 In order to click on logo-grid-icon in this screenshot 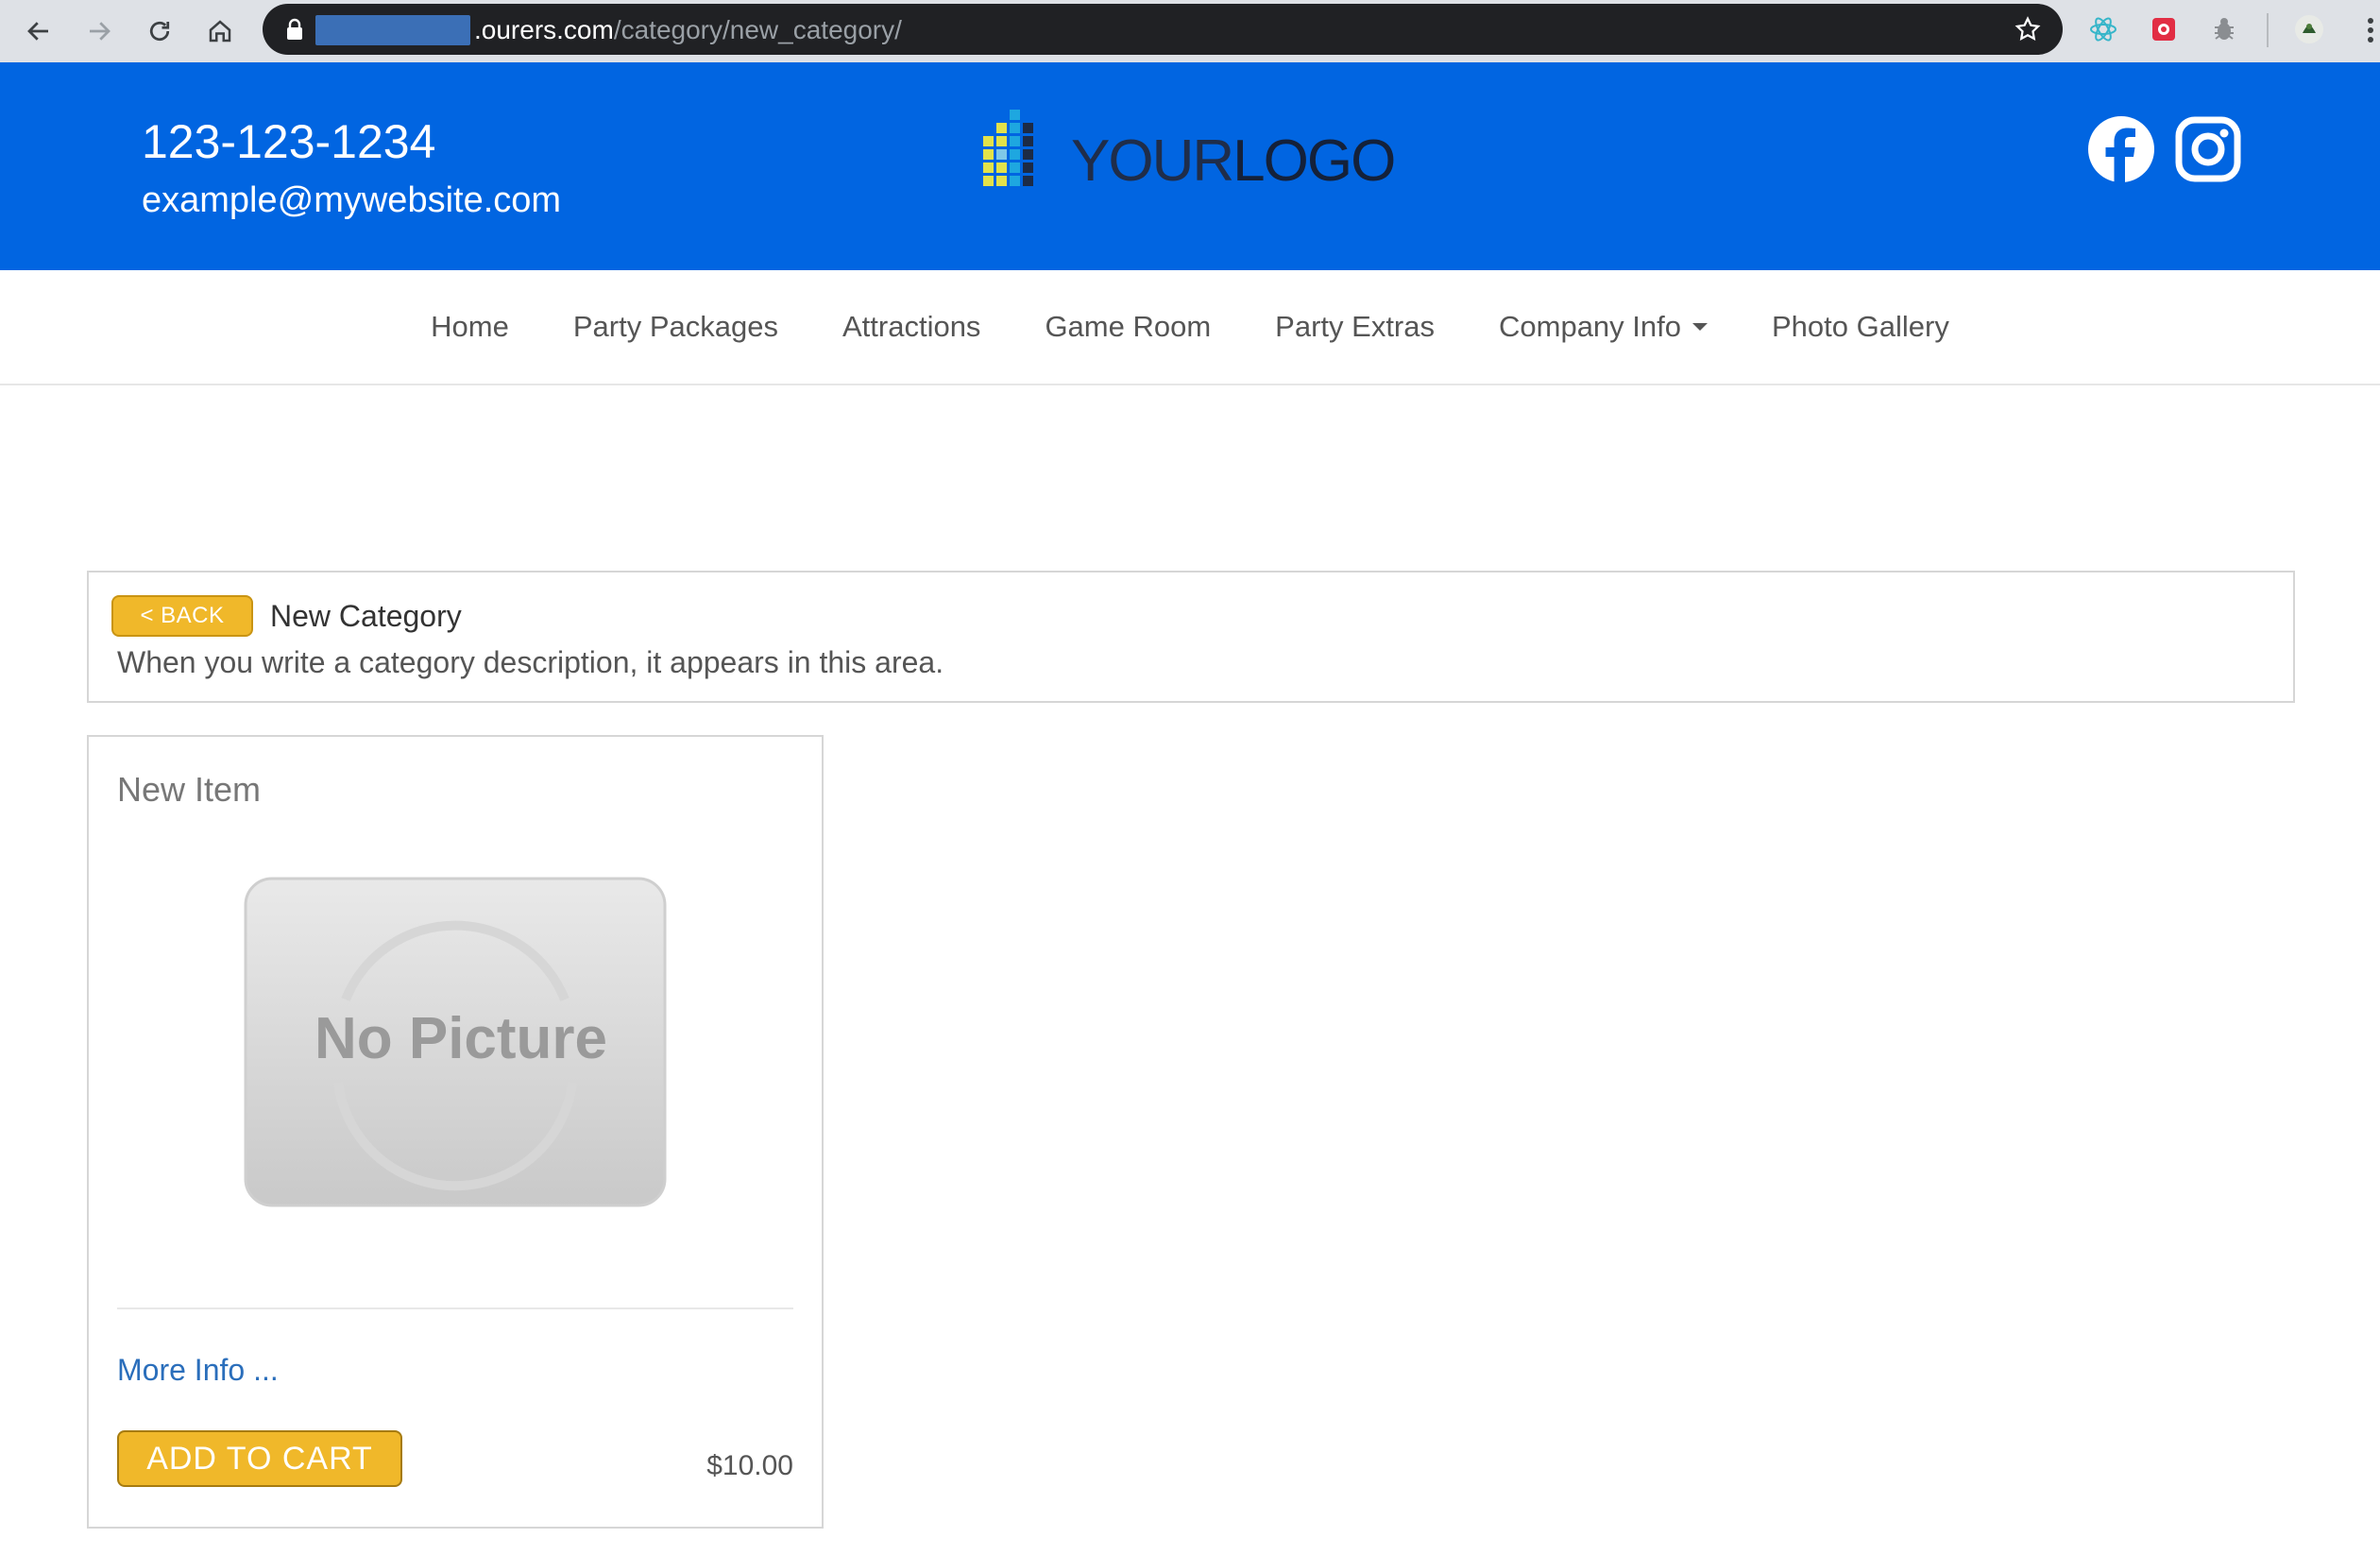, I will do `click(1008, 148)`.